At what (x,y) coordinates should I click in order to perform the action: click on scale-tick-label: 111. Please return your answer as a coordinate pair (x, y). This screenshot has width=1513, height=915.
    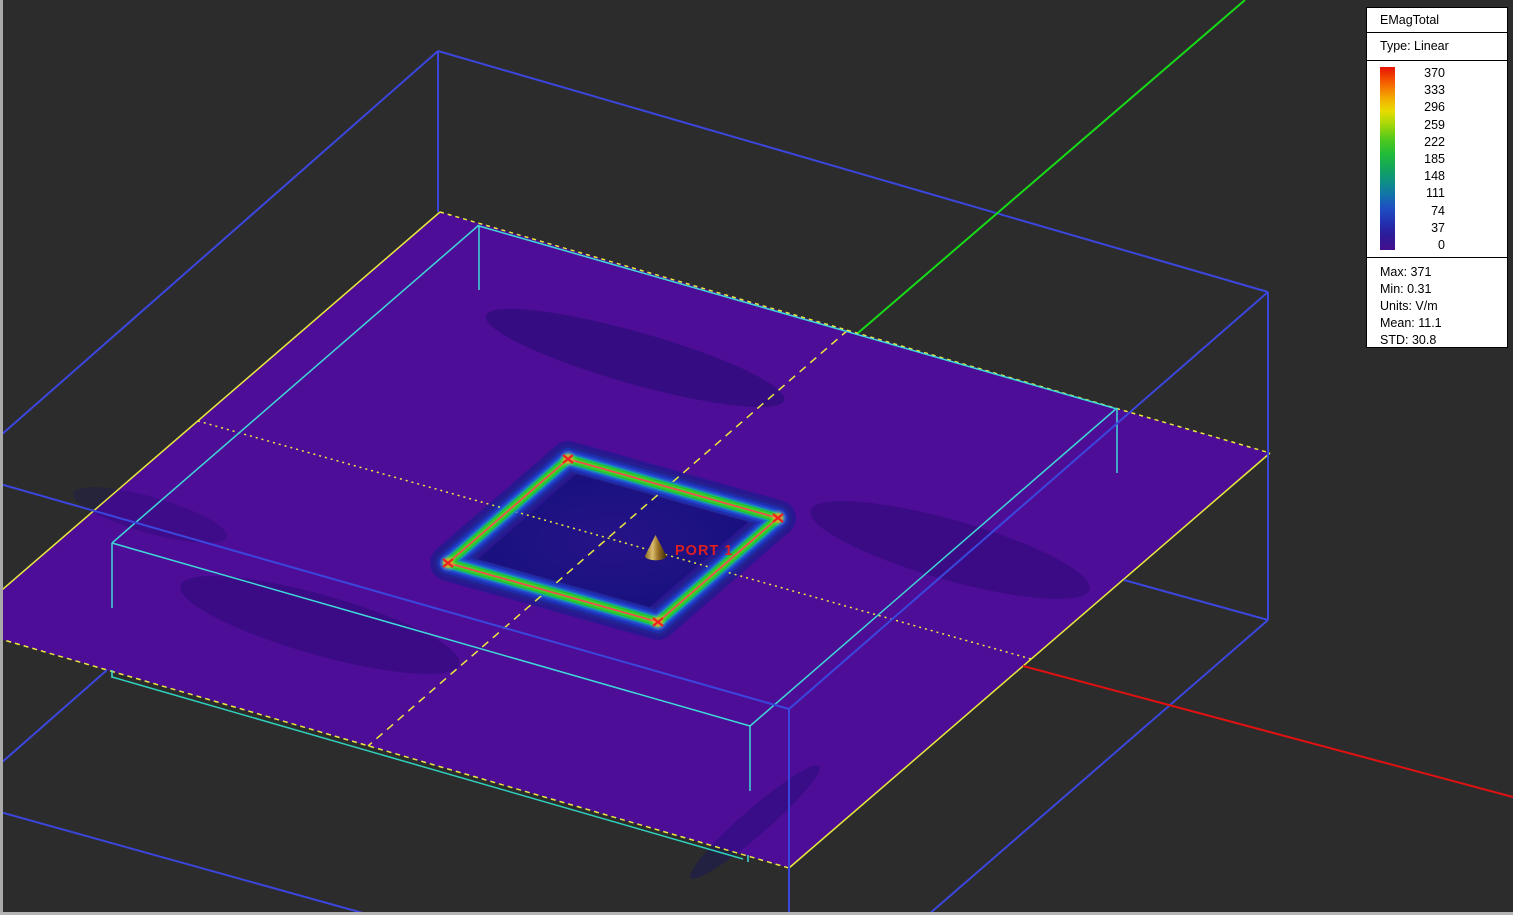
    Looking at the image, I should click on (1435, 193).